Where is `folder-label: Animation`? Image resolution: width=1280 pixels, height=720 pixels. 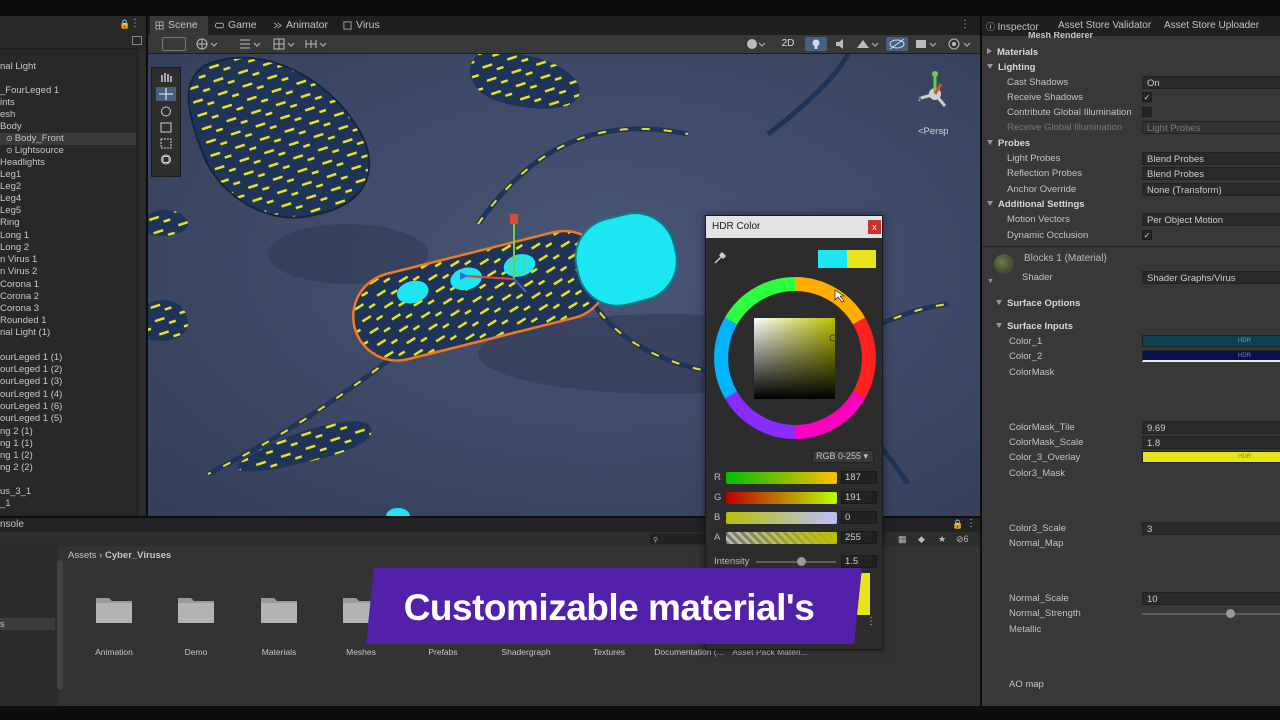
folder-label: Animation is located at coordinates (114, 652).